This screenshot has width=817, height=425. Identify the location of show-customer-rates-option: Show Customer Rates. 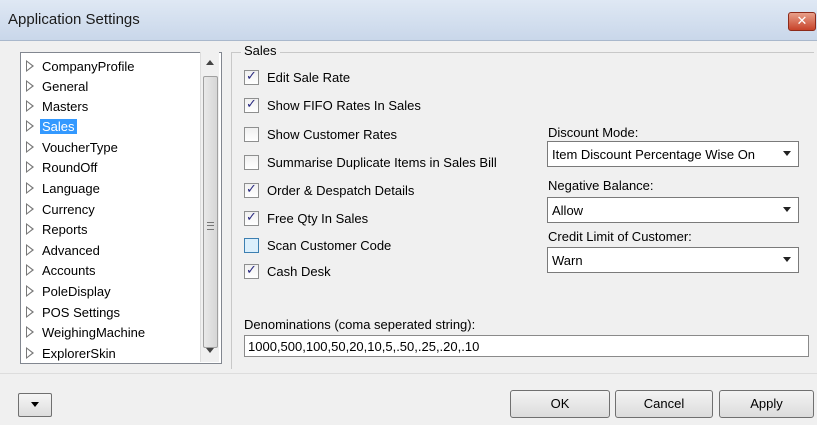
(320, 134).